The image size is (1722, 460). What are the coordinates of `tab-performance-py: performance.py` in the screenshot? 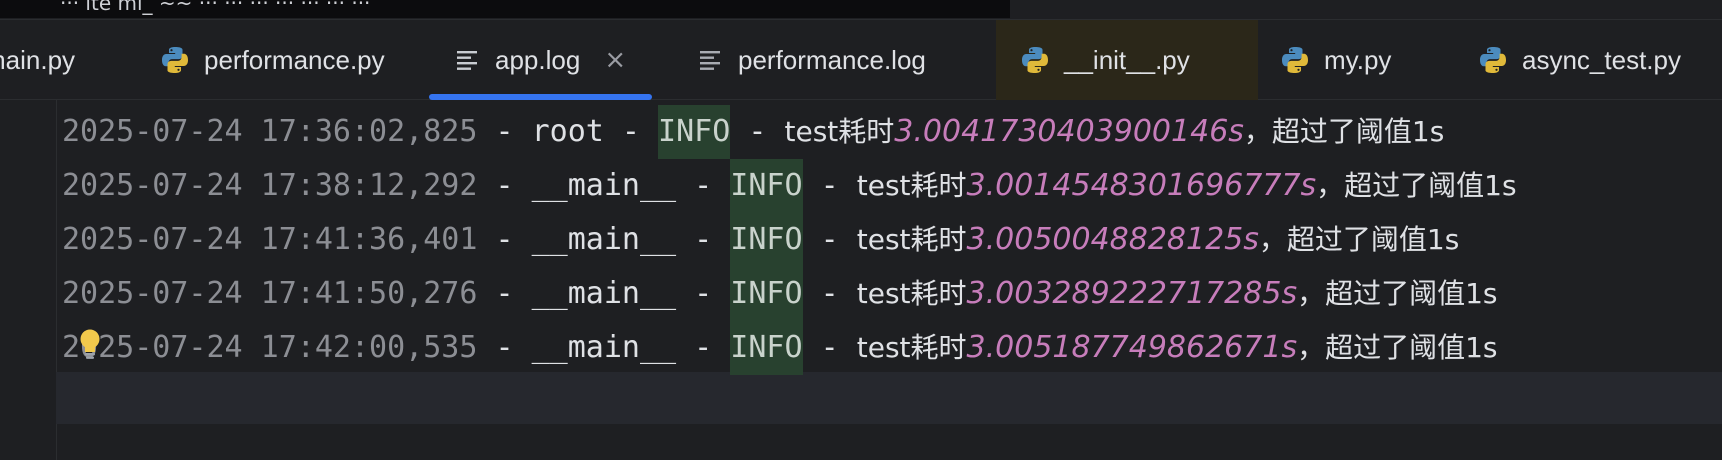 It's located at (272, 60).